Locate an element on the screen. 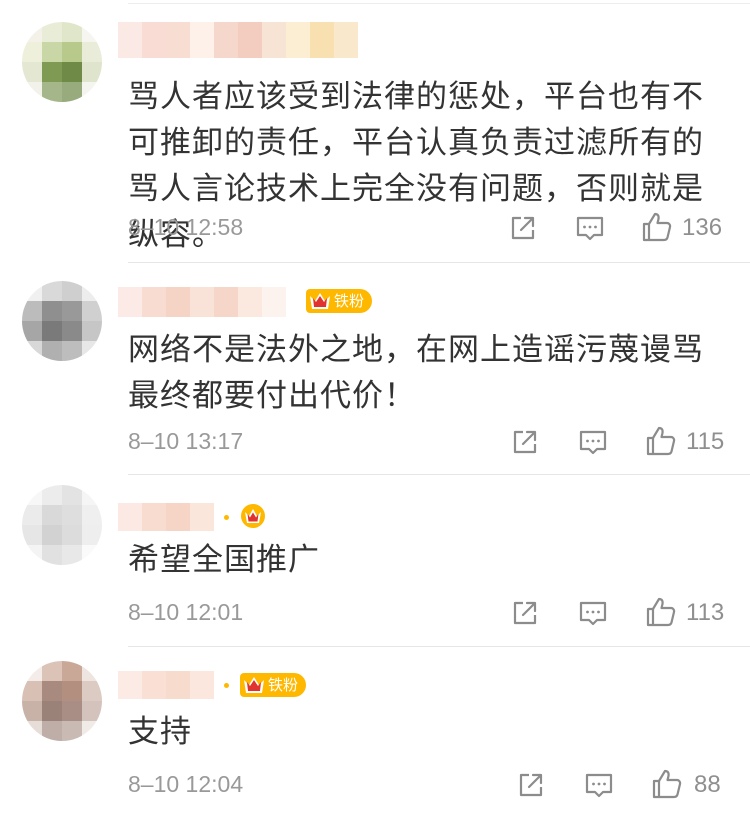 This screenshot has height=818, width=750. comment-text: 网络不是法外之地，在网上造谣污蔑谩骂最终都要付出代价！ is located at coordinates (416, 373).